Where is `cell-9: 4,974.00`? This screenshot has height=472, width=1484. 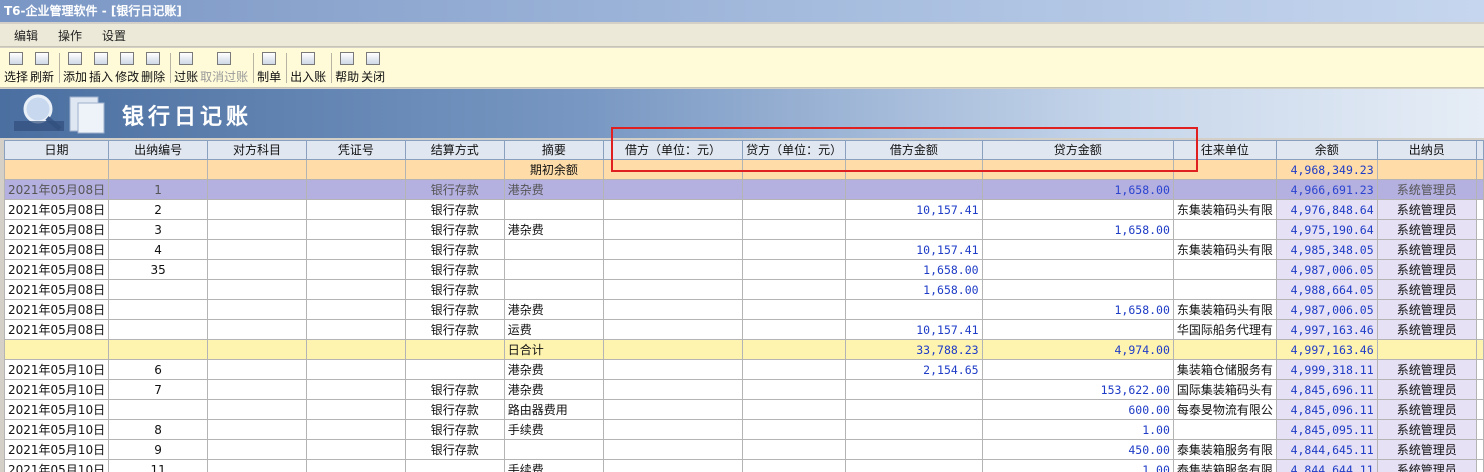
cell-9: 4,974.00 is located at coordinates (1077, 349).